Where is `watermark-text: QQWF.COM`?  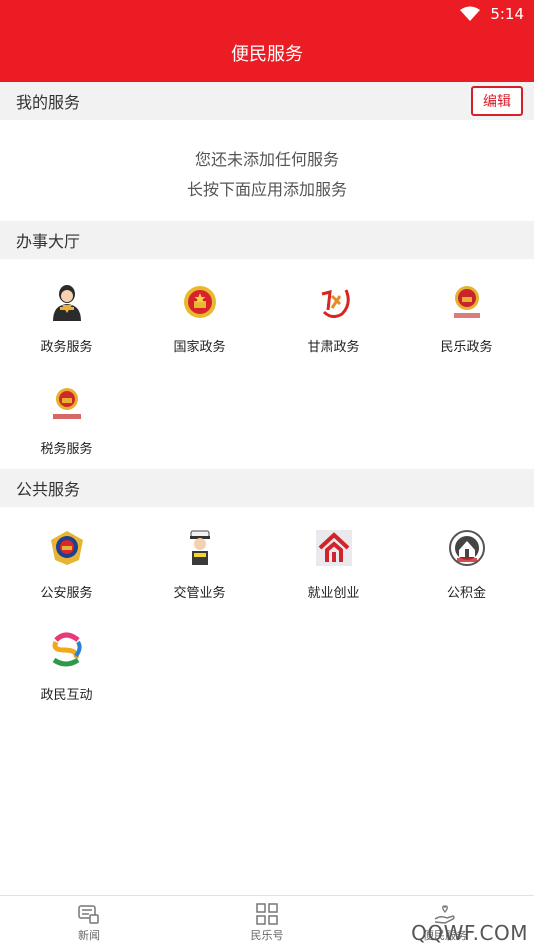
watermark-text: QQWF.COM is located at coordinates (469, 933).